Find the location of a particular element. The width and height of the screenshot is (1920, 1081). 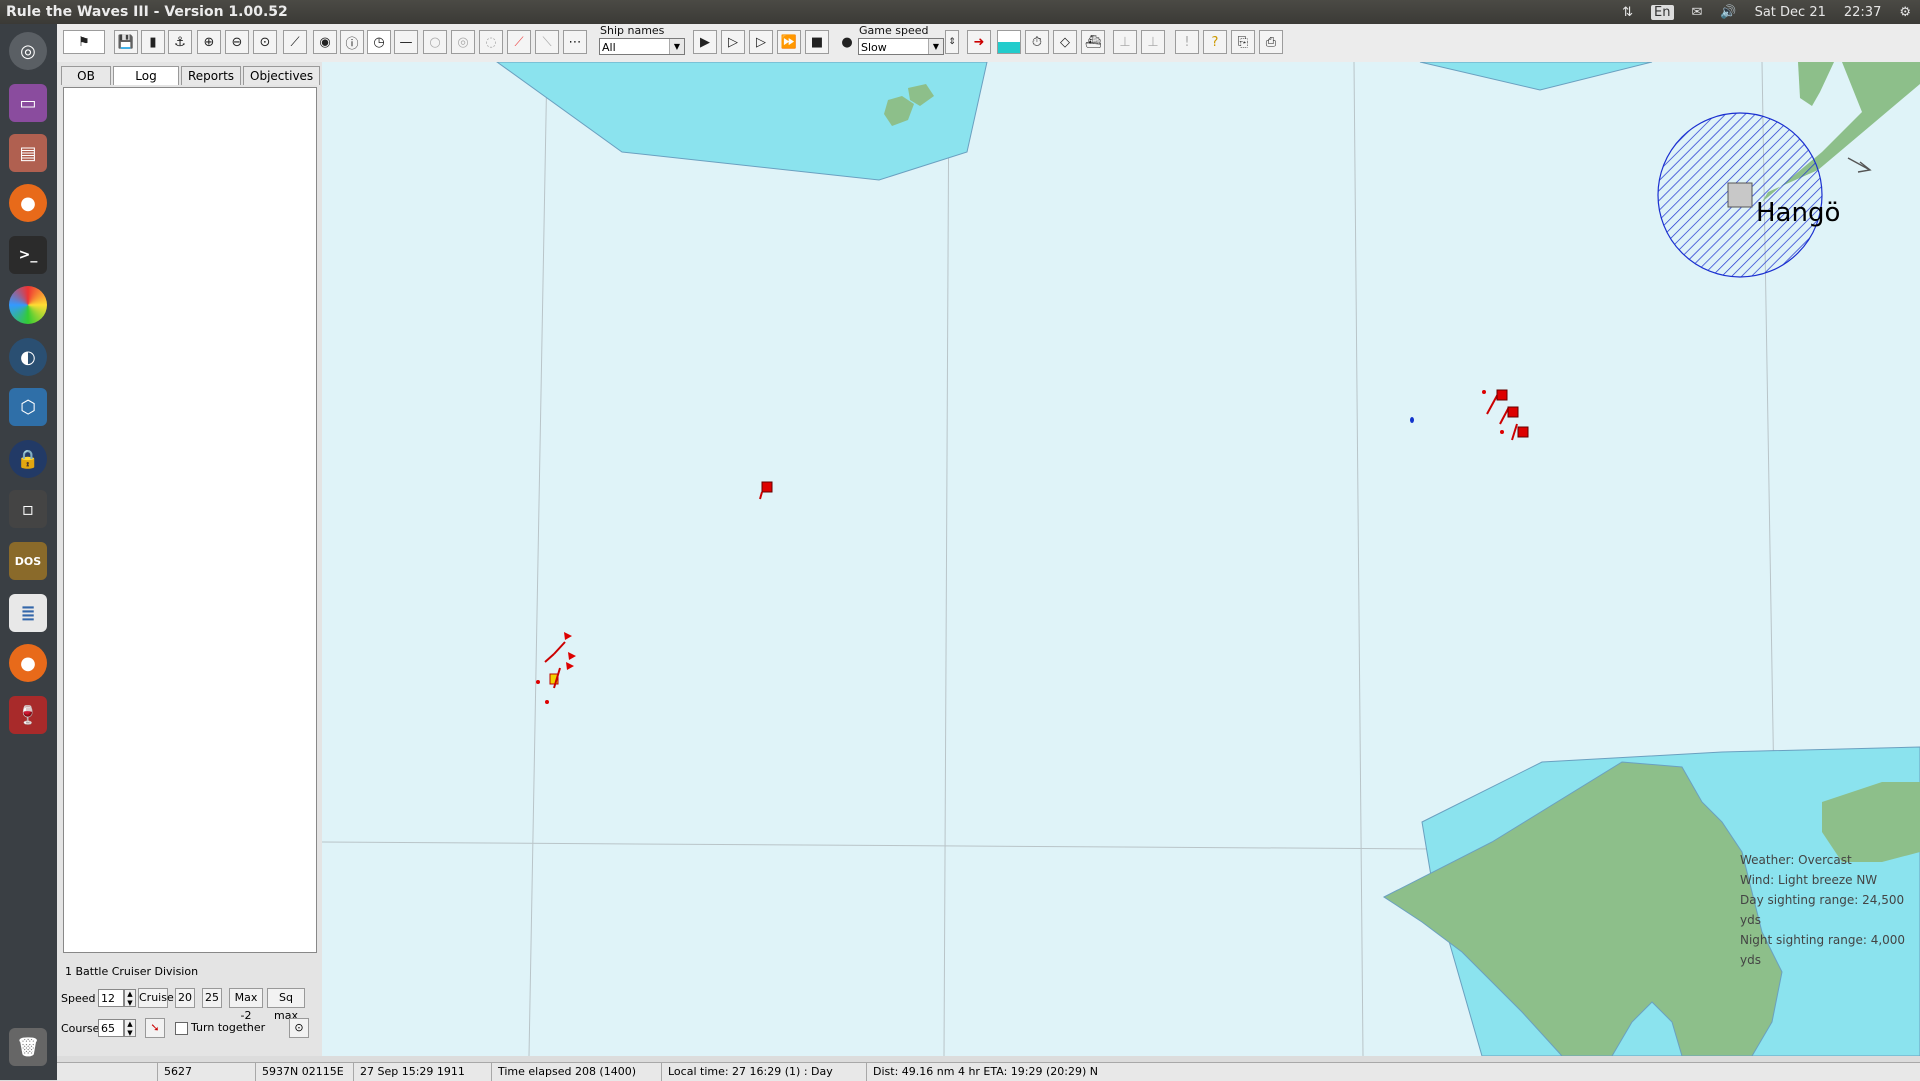

speed-20-button: 20 is located at coordinates (185, 998).